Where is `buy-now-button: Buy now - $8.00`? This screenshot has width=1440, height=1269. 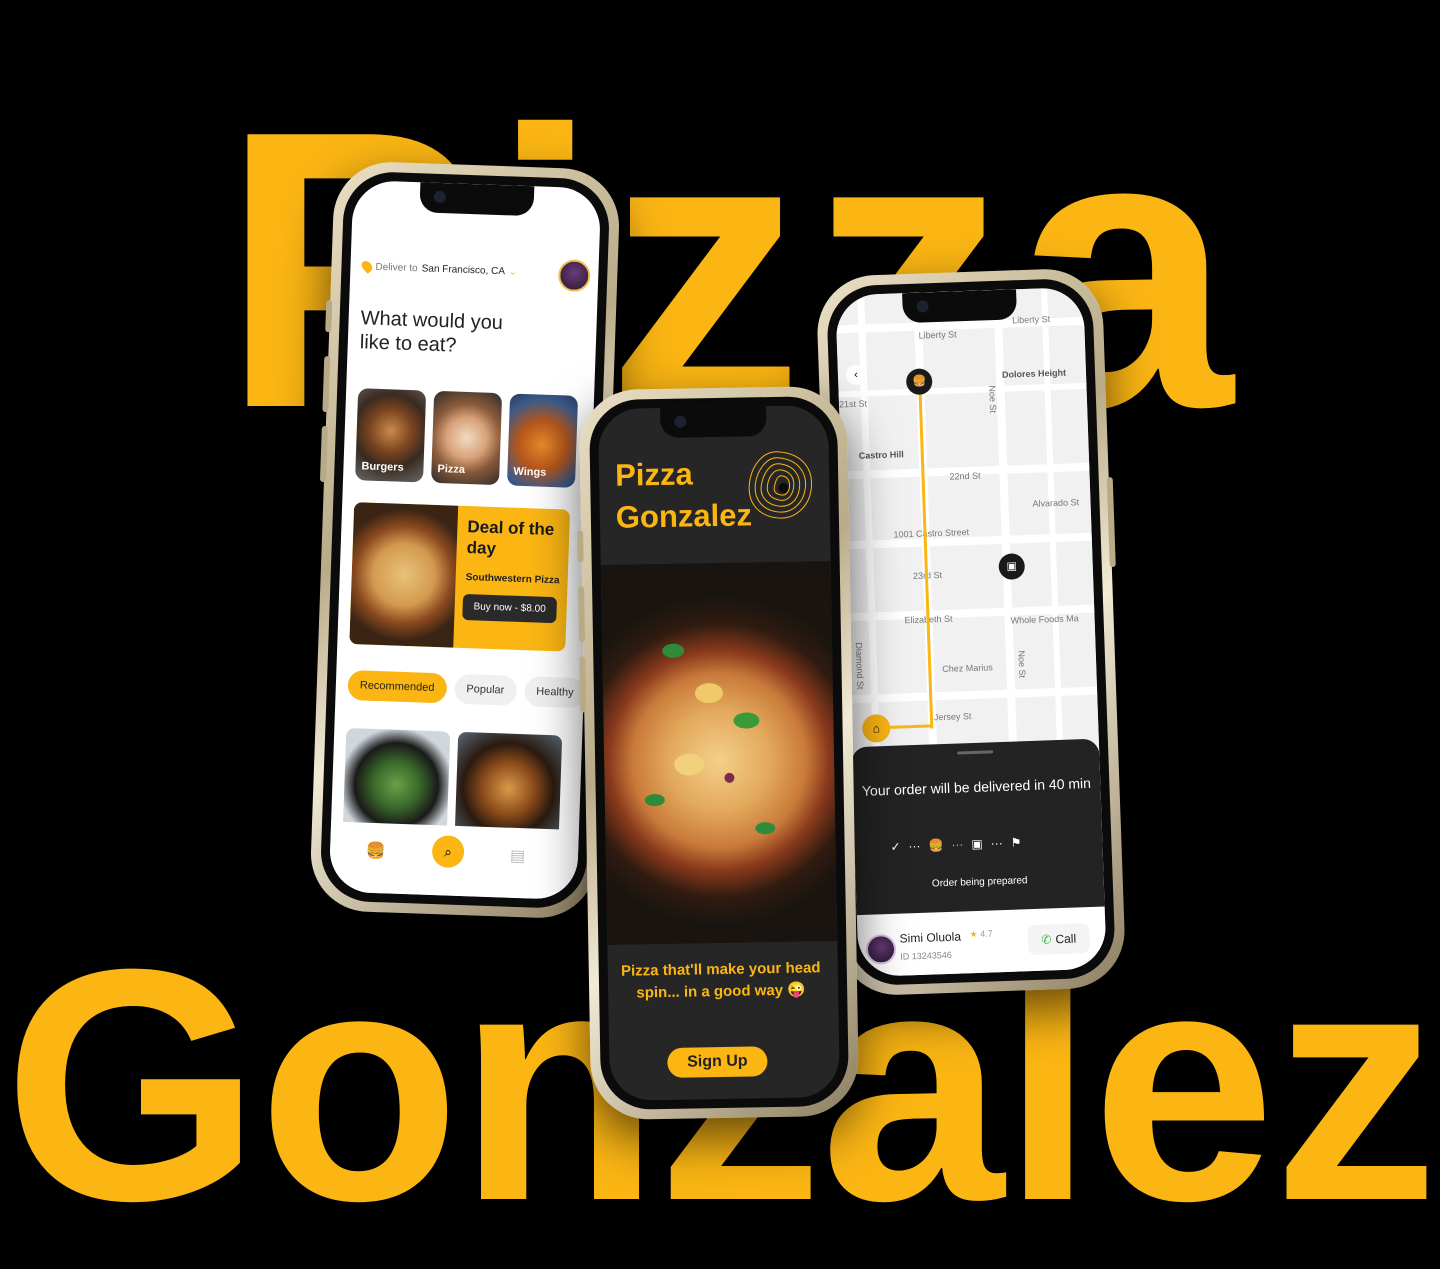
buy-now-button: Buy now - $8.00 is located at coordinates (510, 608).